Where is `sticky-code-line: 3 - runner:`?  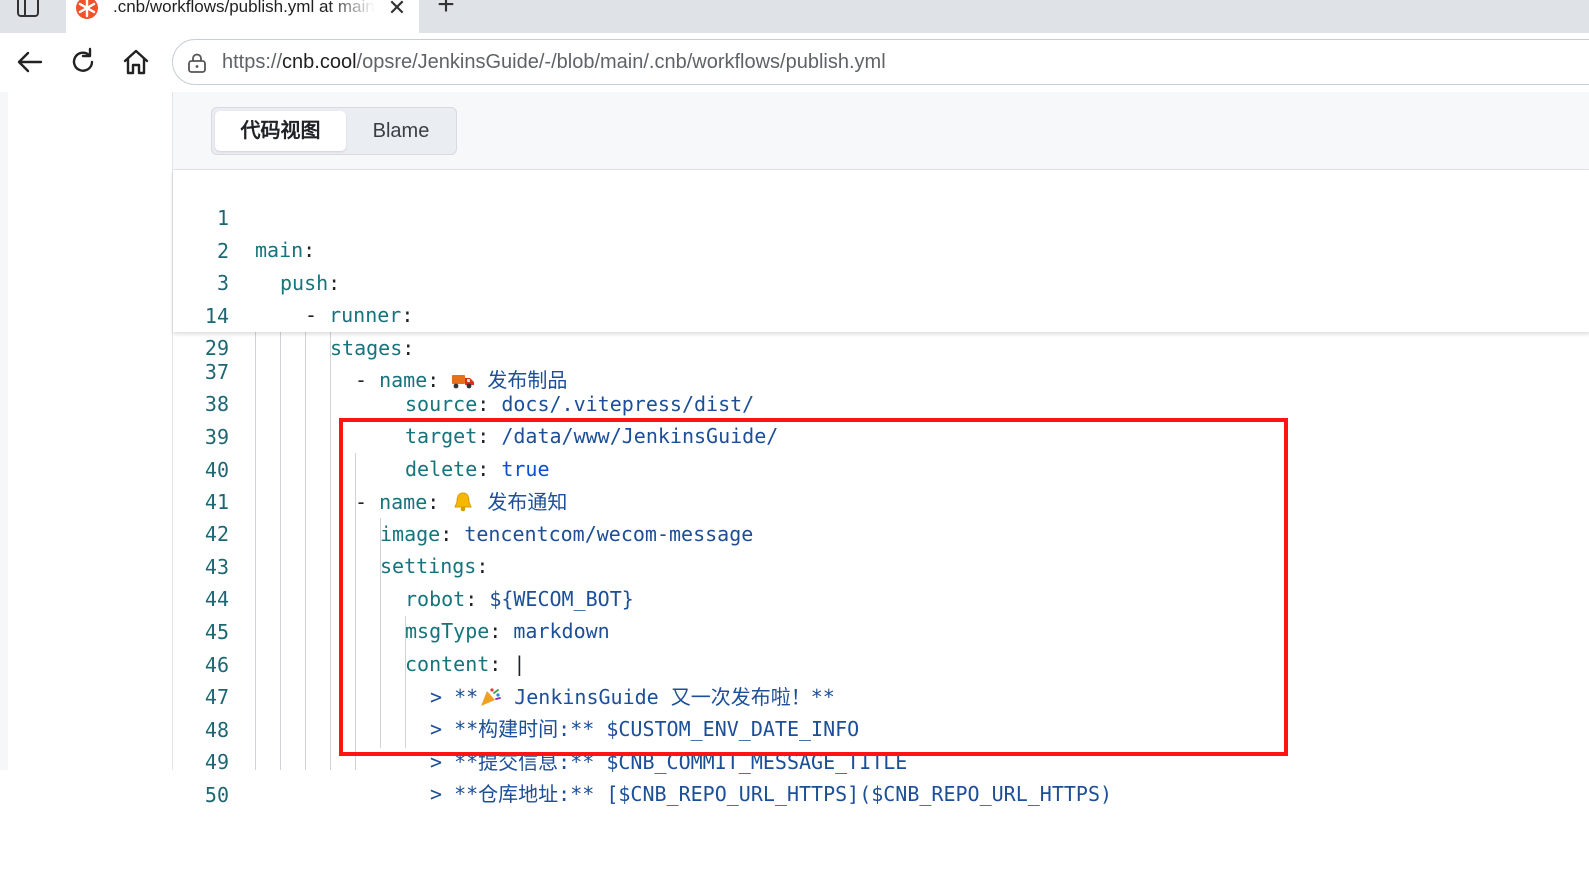 sticky-code-line: 3 - runner: is located at coordinates (881, 281).